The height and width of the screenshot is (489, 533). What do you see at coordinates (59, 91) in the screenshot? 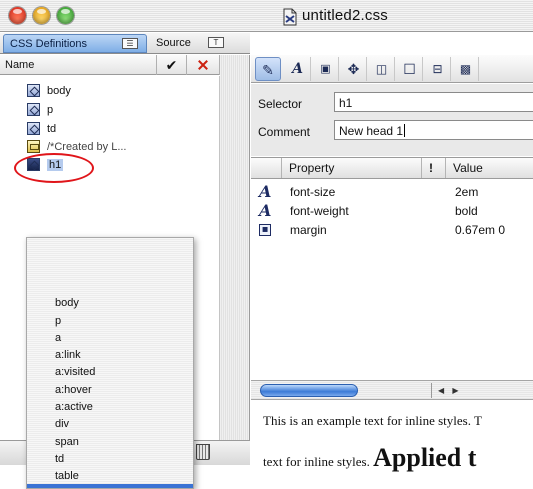
I see `rule-label: body` at bounding box center [59, 91].